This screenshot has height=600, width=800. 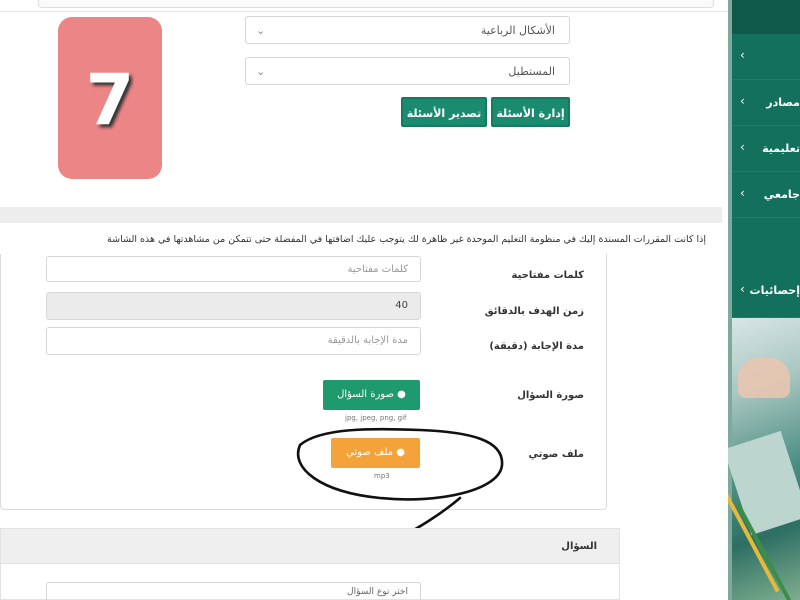 I want to click on photo-hand, so click(x=764, y=378).